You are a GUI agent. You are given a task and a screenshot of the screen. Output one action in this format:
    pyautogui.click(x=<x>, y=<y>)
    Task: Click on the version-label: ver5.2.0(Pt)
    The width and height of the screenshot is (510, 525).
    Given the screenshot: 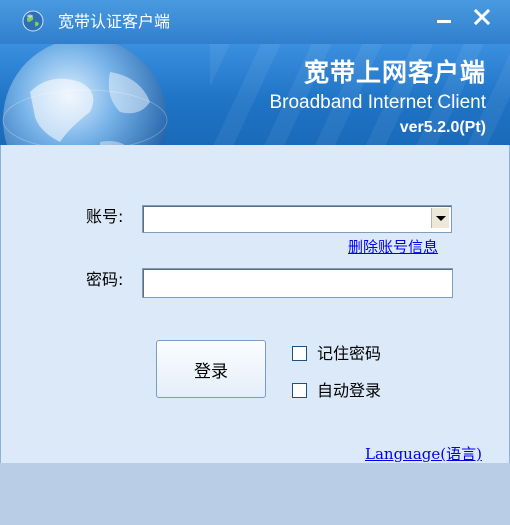 What is the action you would take?
    pyautogui.click(x=442, y=127)
    